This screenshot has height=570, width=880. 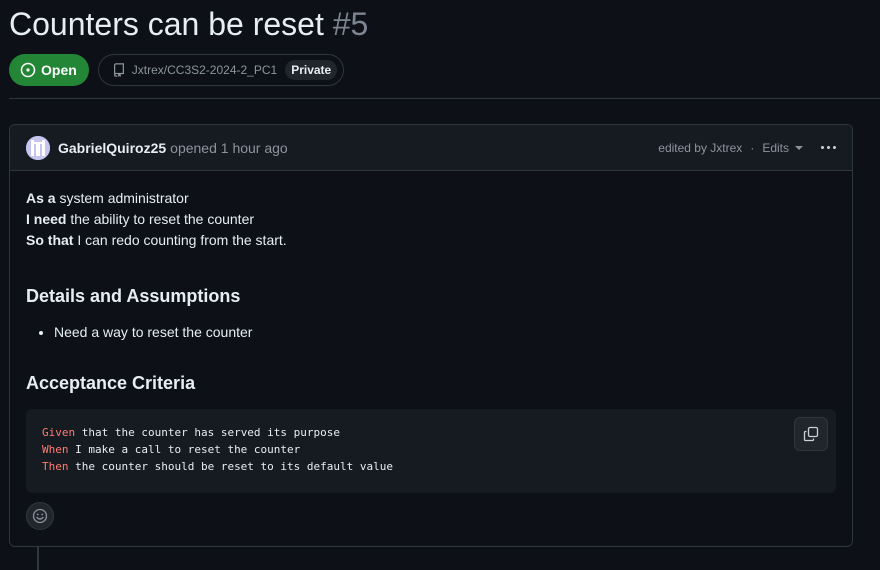 What do you see at coordinates (133, 296) in the screenshot?
I see `details-heading: Details and Assumptions` at bounding box center [133, 296].